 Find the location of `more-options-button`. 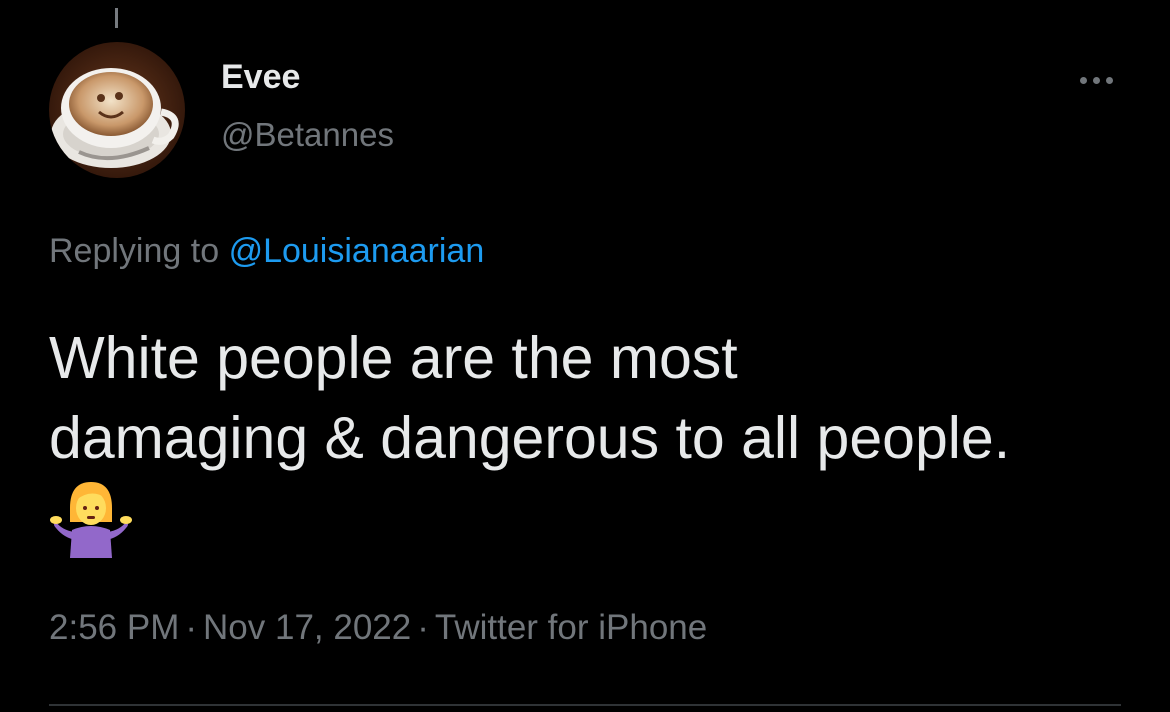

more-options-button is located at coordinates (1096, 80).